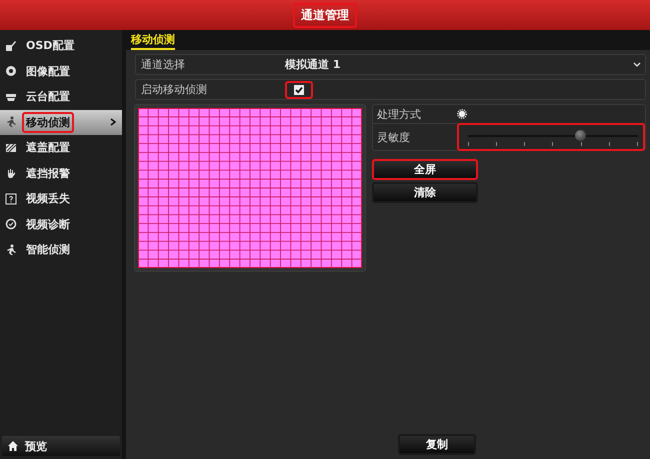 This screenshot has height=459, width=650. Describe the element at coordinates (11, 46) in the screenshot. I see `pencil-icon` at that location.